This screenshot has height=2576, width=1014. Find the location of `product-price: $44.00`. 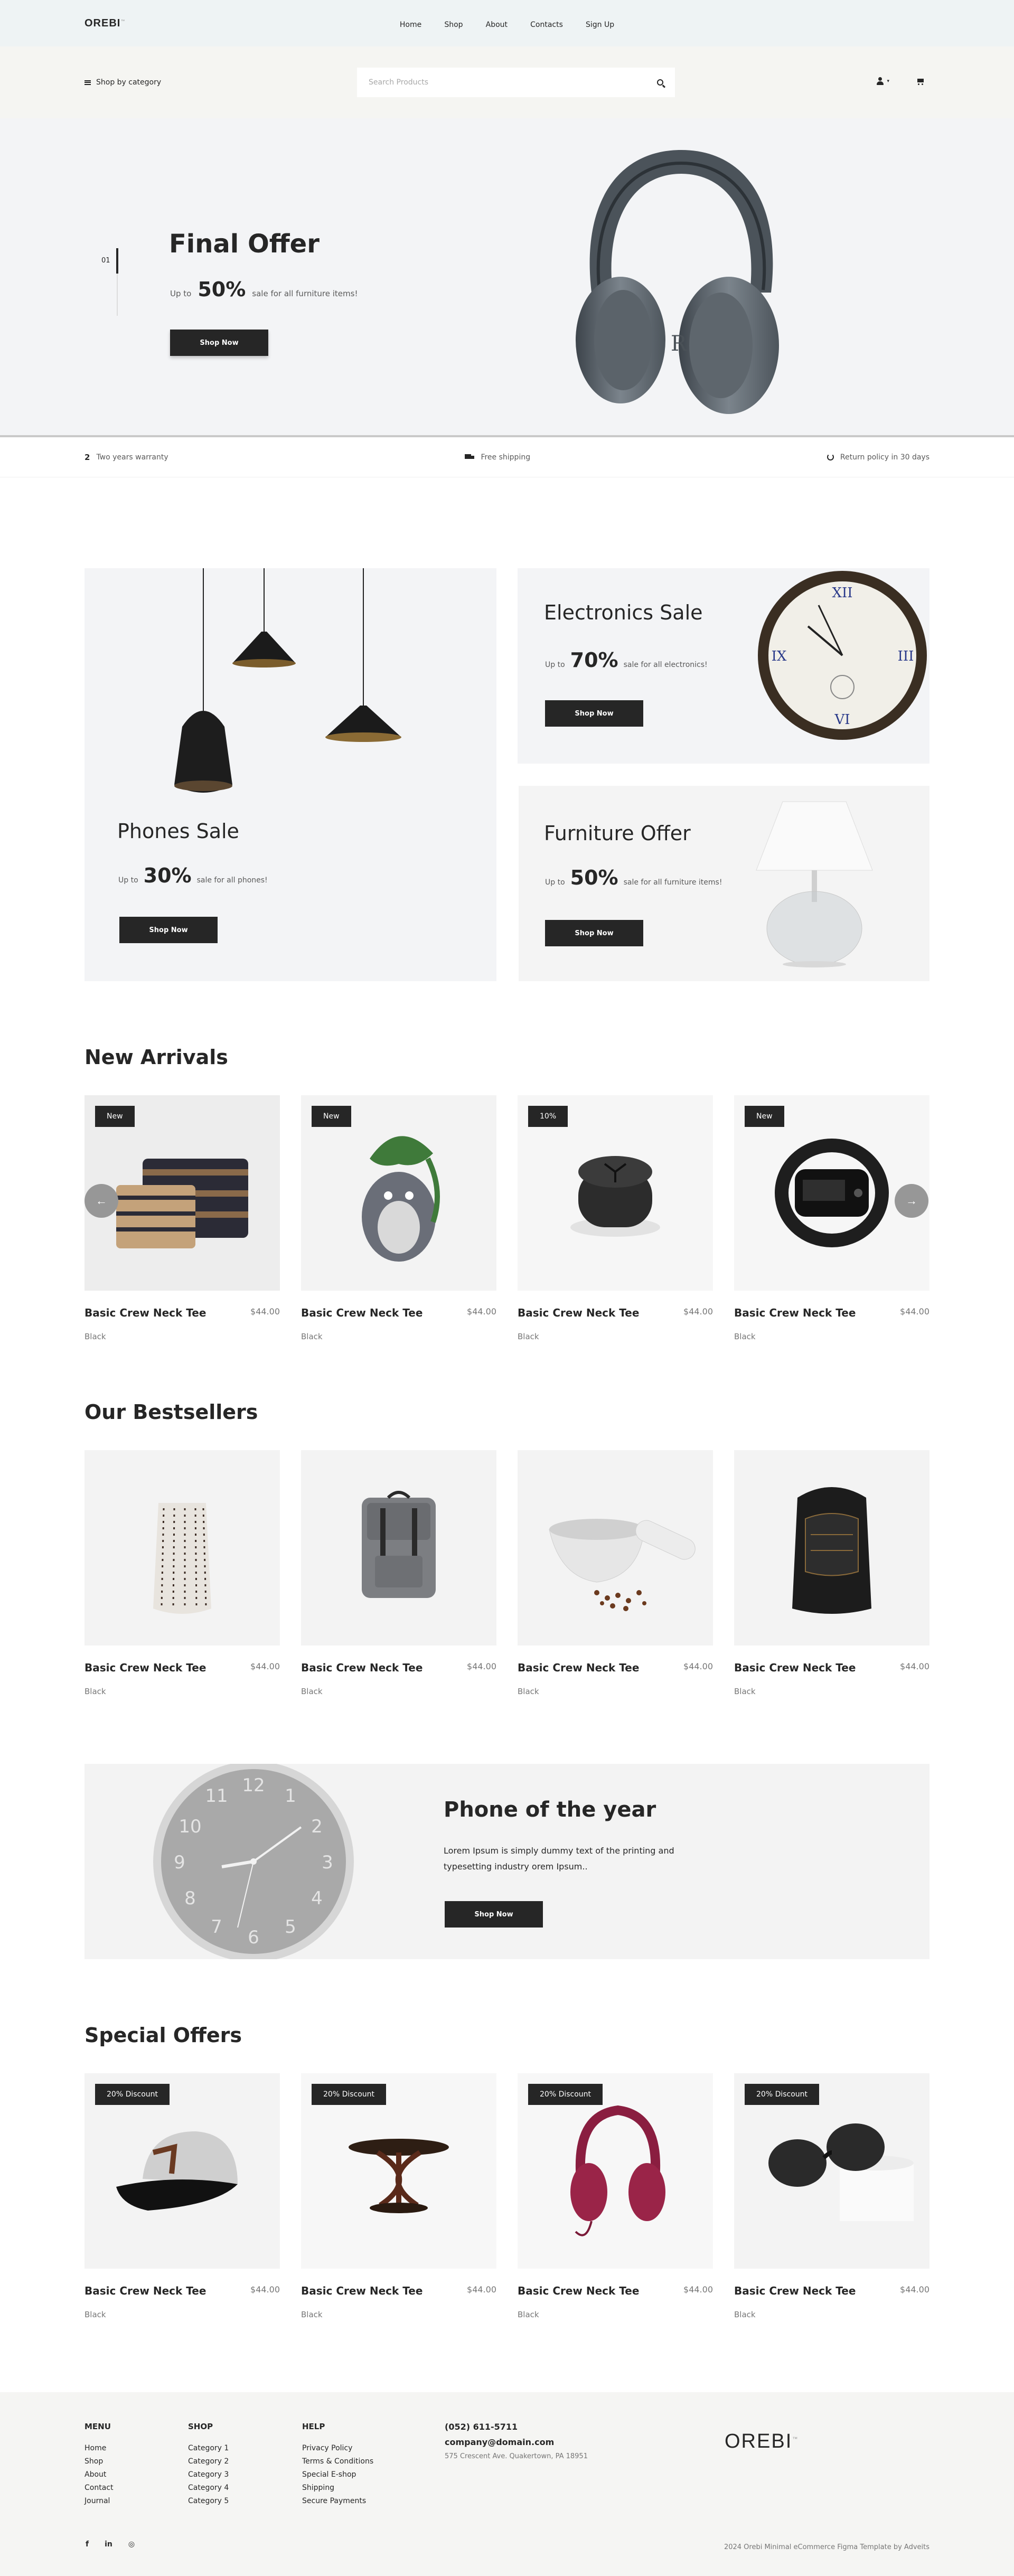

product-price: $44.00 is located at coordinates (914, 1666).